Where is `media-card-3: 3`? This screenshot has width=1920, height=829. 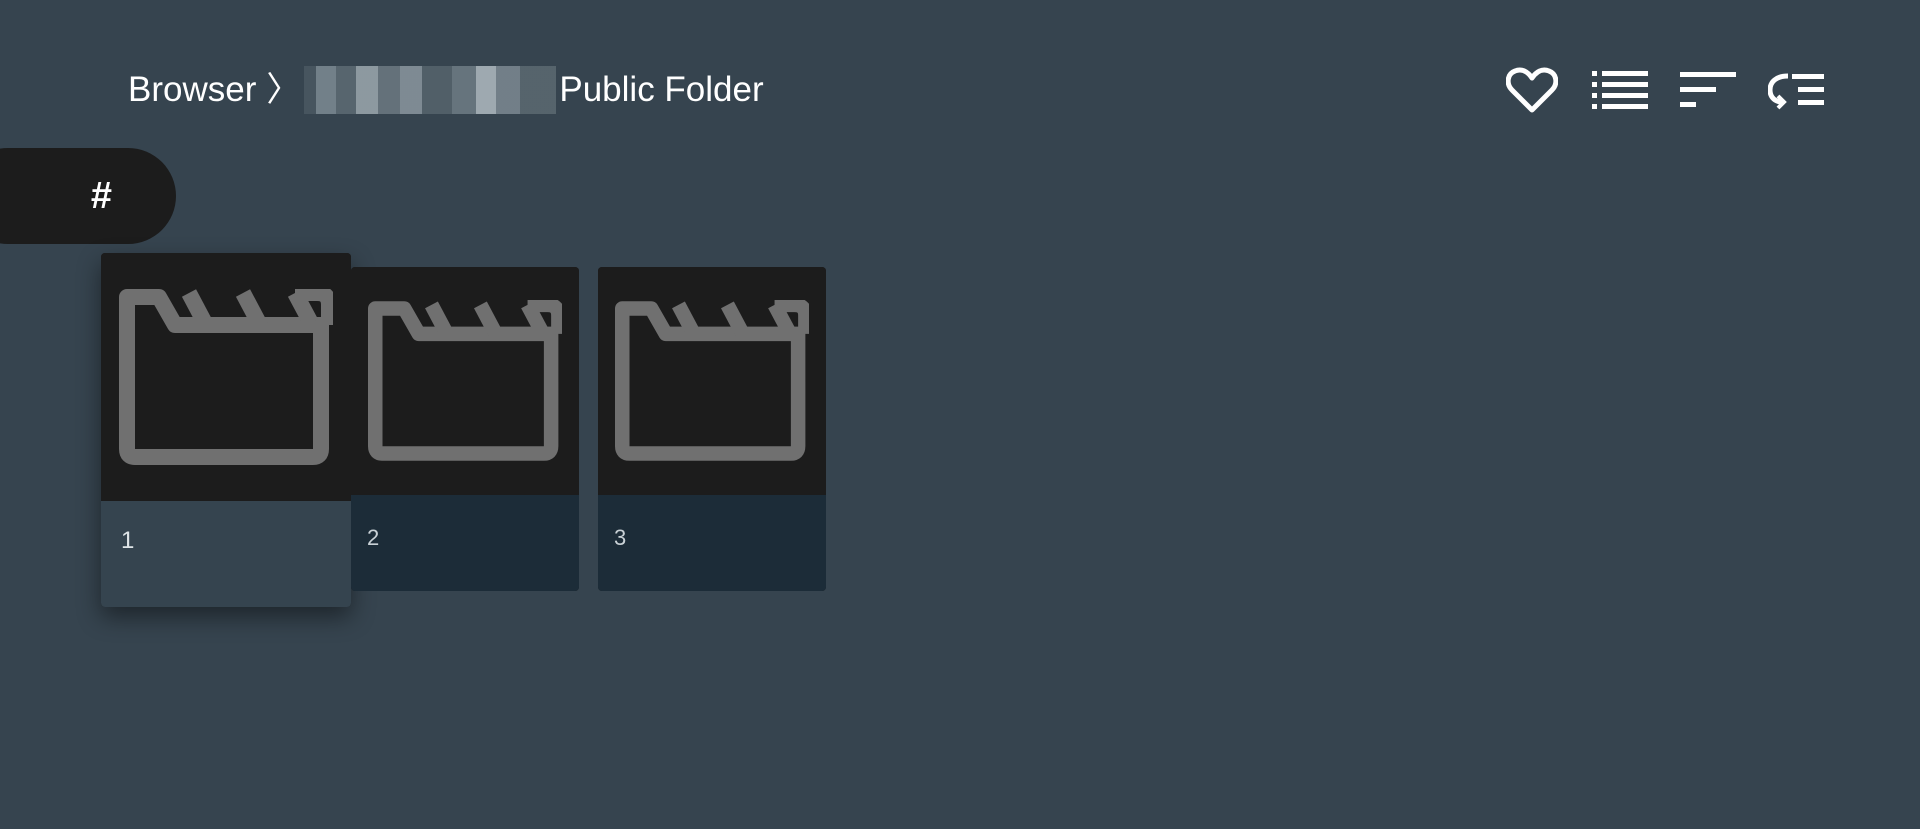 media-card-3: 3 is located at coordinates (712, 429).